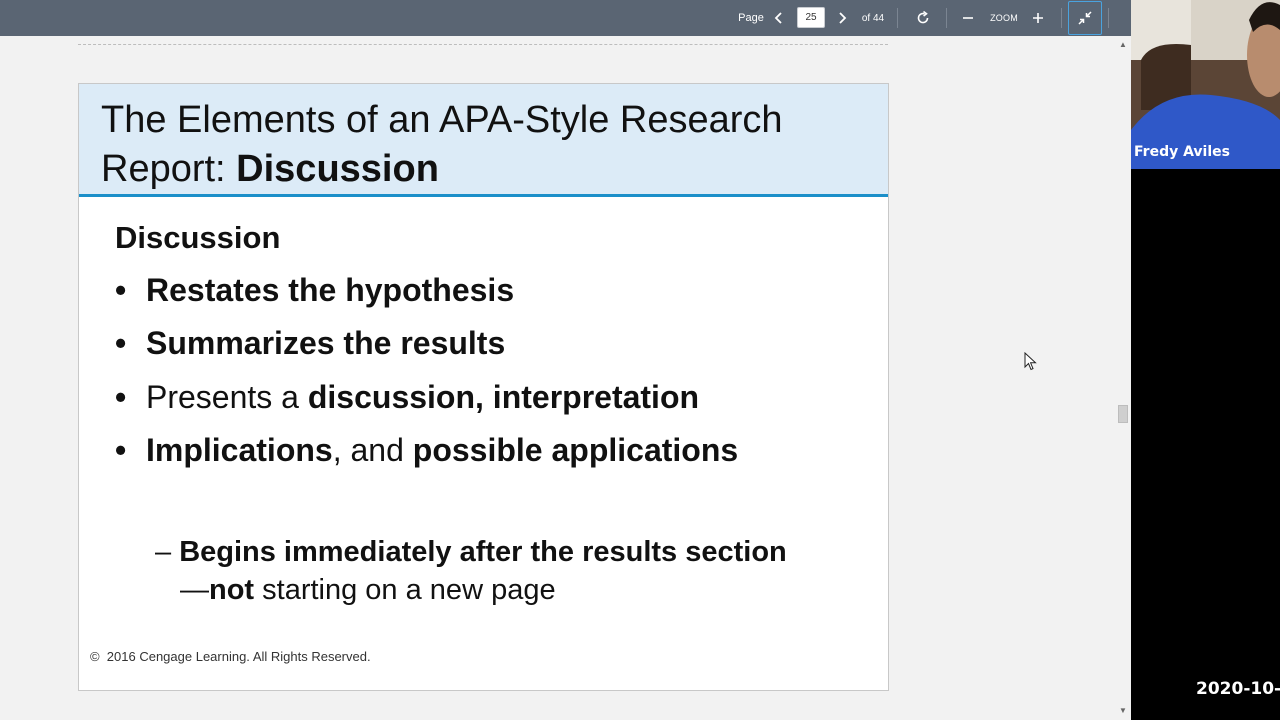  I want to click on sub-bullet-emphasis: not, so click(232, 590).